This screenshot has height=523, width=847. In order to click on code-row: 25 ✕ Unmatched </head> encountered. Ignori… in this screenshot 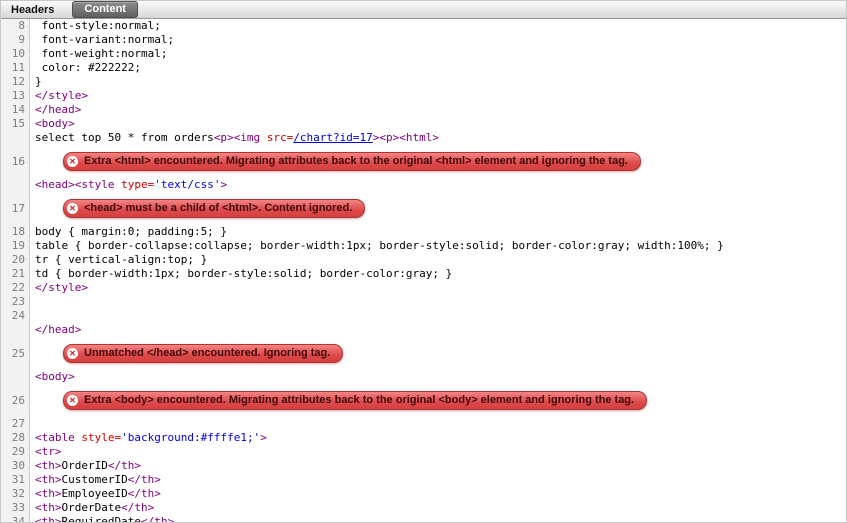, I will do `click(423, 353)`.